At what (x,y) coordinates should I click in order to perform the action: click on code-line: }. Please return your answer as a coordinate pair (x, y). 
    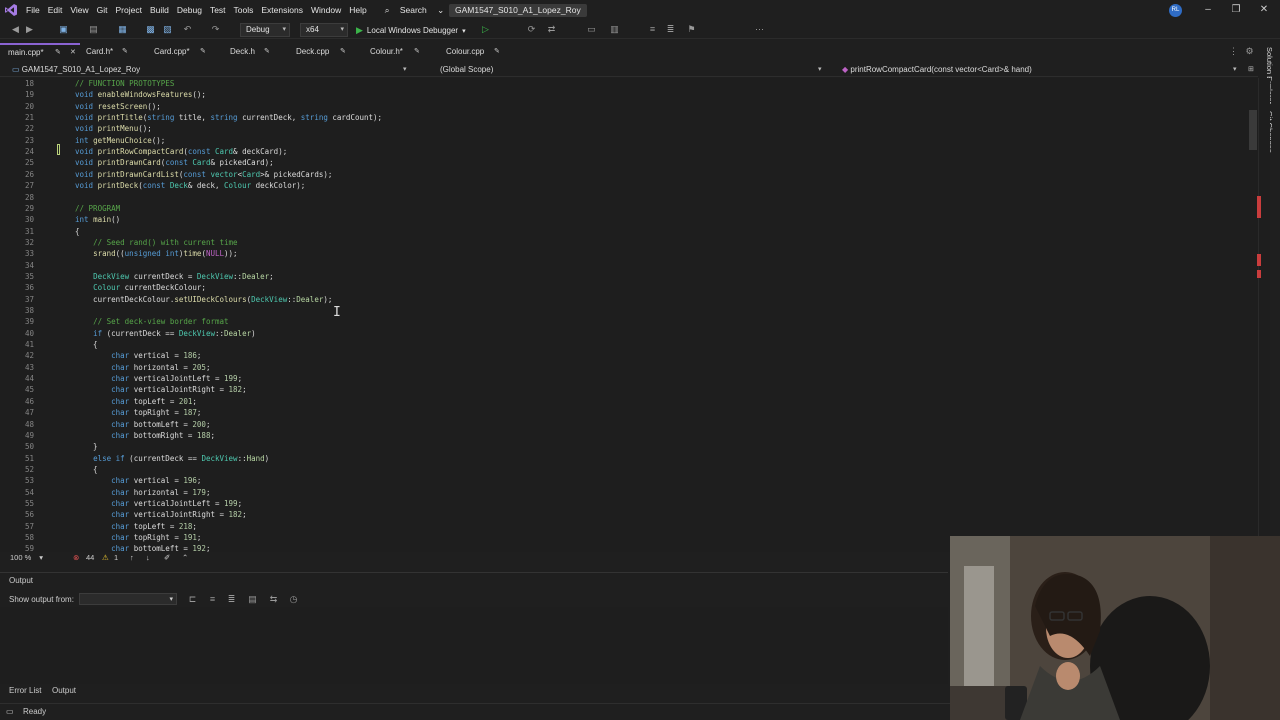
    Looking at the image, I should click on (86, 446).